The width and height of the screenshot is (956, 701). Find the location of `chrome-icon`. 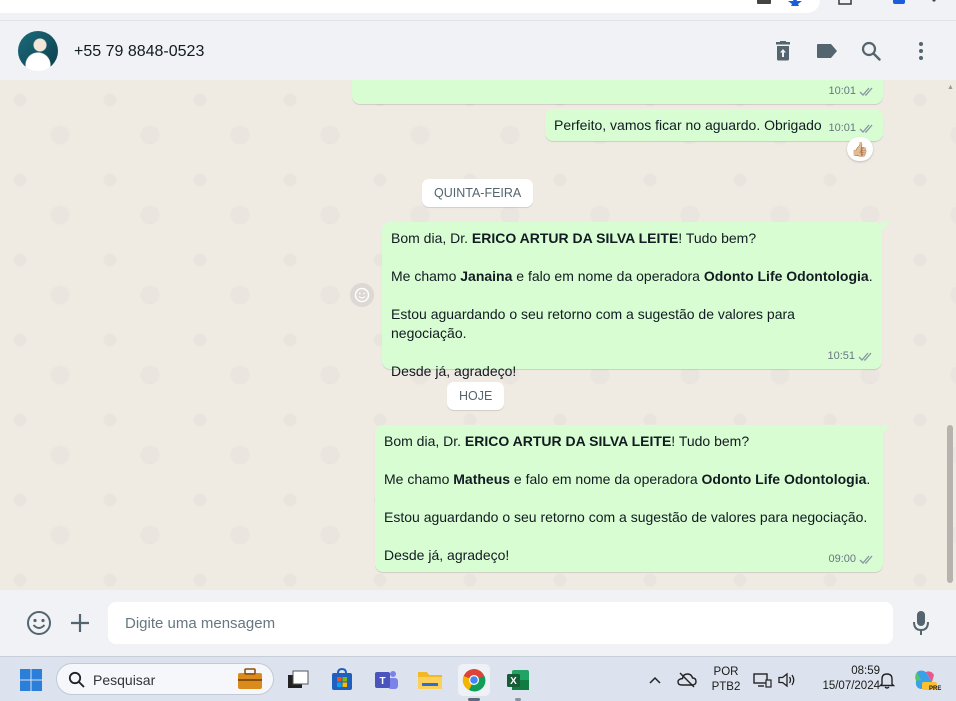

chrome-icon is located at coordinates (474, 680).